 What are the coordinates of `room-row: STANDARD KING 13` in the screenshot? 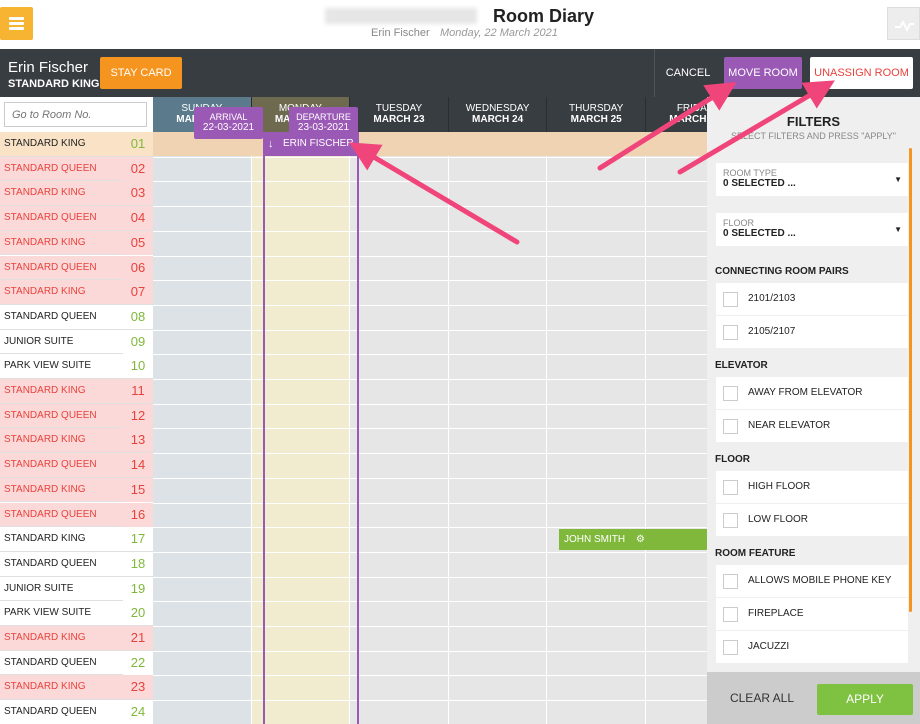 It's located at (76, 441).